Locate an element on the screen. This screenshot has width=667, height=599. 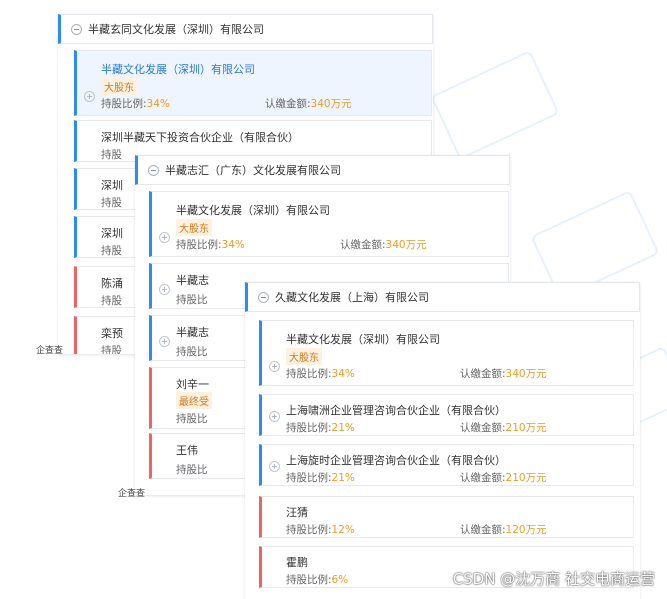
shareholder-name: 刘辛一 is located at coordinates (192, 384).